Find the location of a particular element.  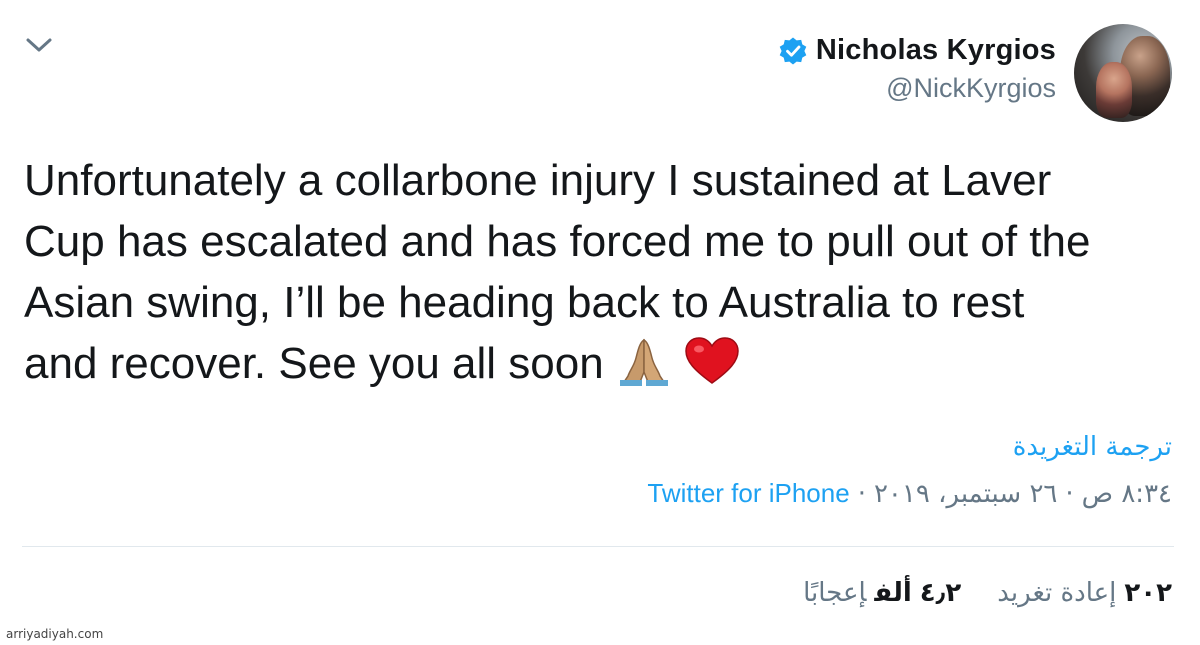

avatar-figure-child is located at coordinates (1114, 90).